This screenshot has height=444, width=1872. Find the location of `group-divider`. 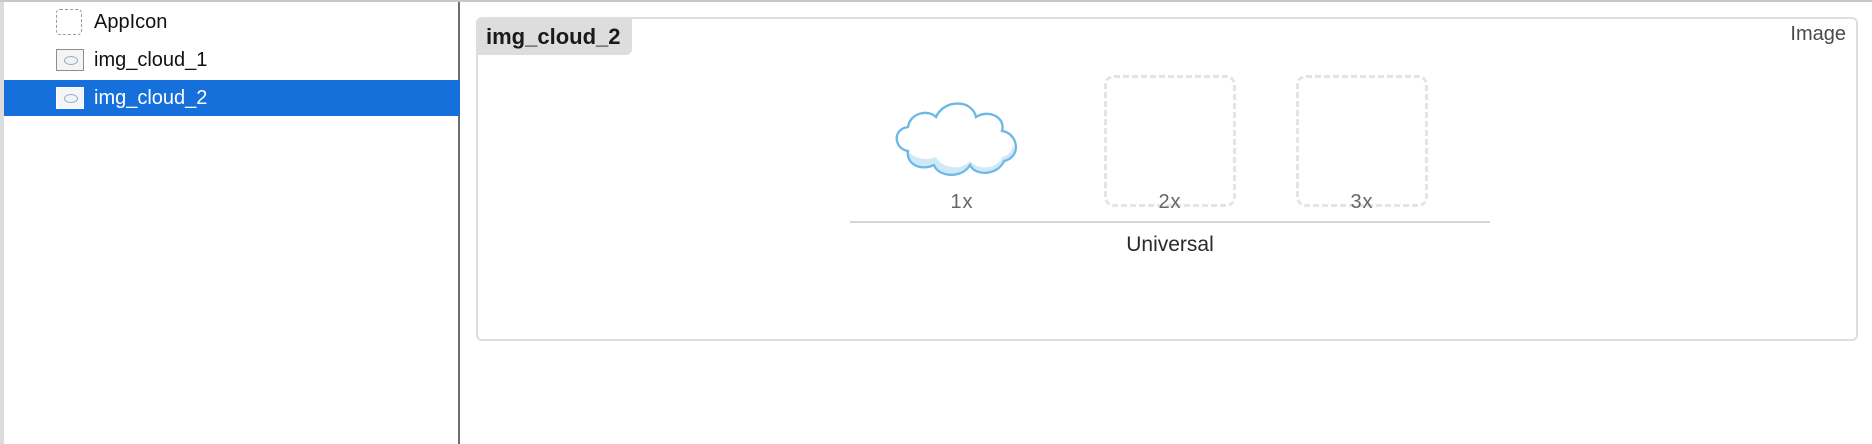

group-divider is located at coordinates (1170, 222).